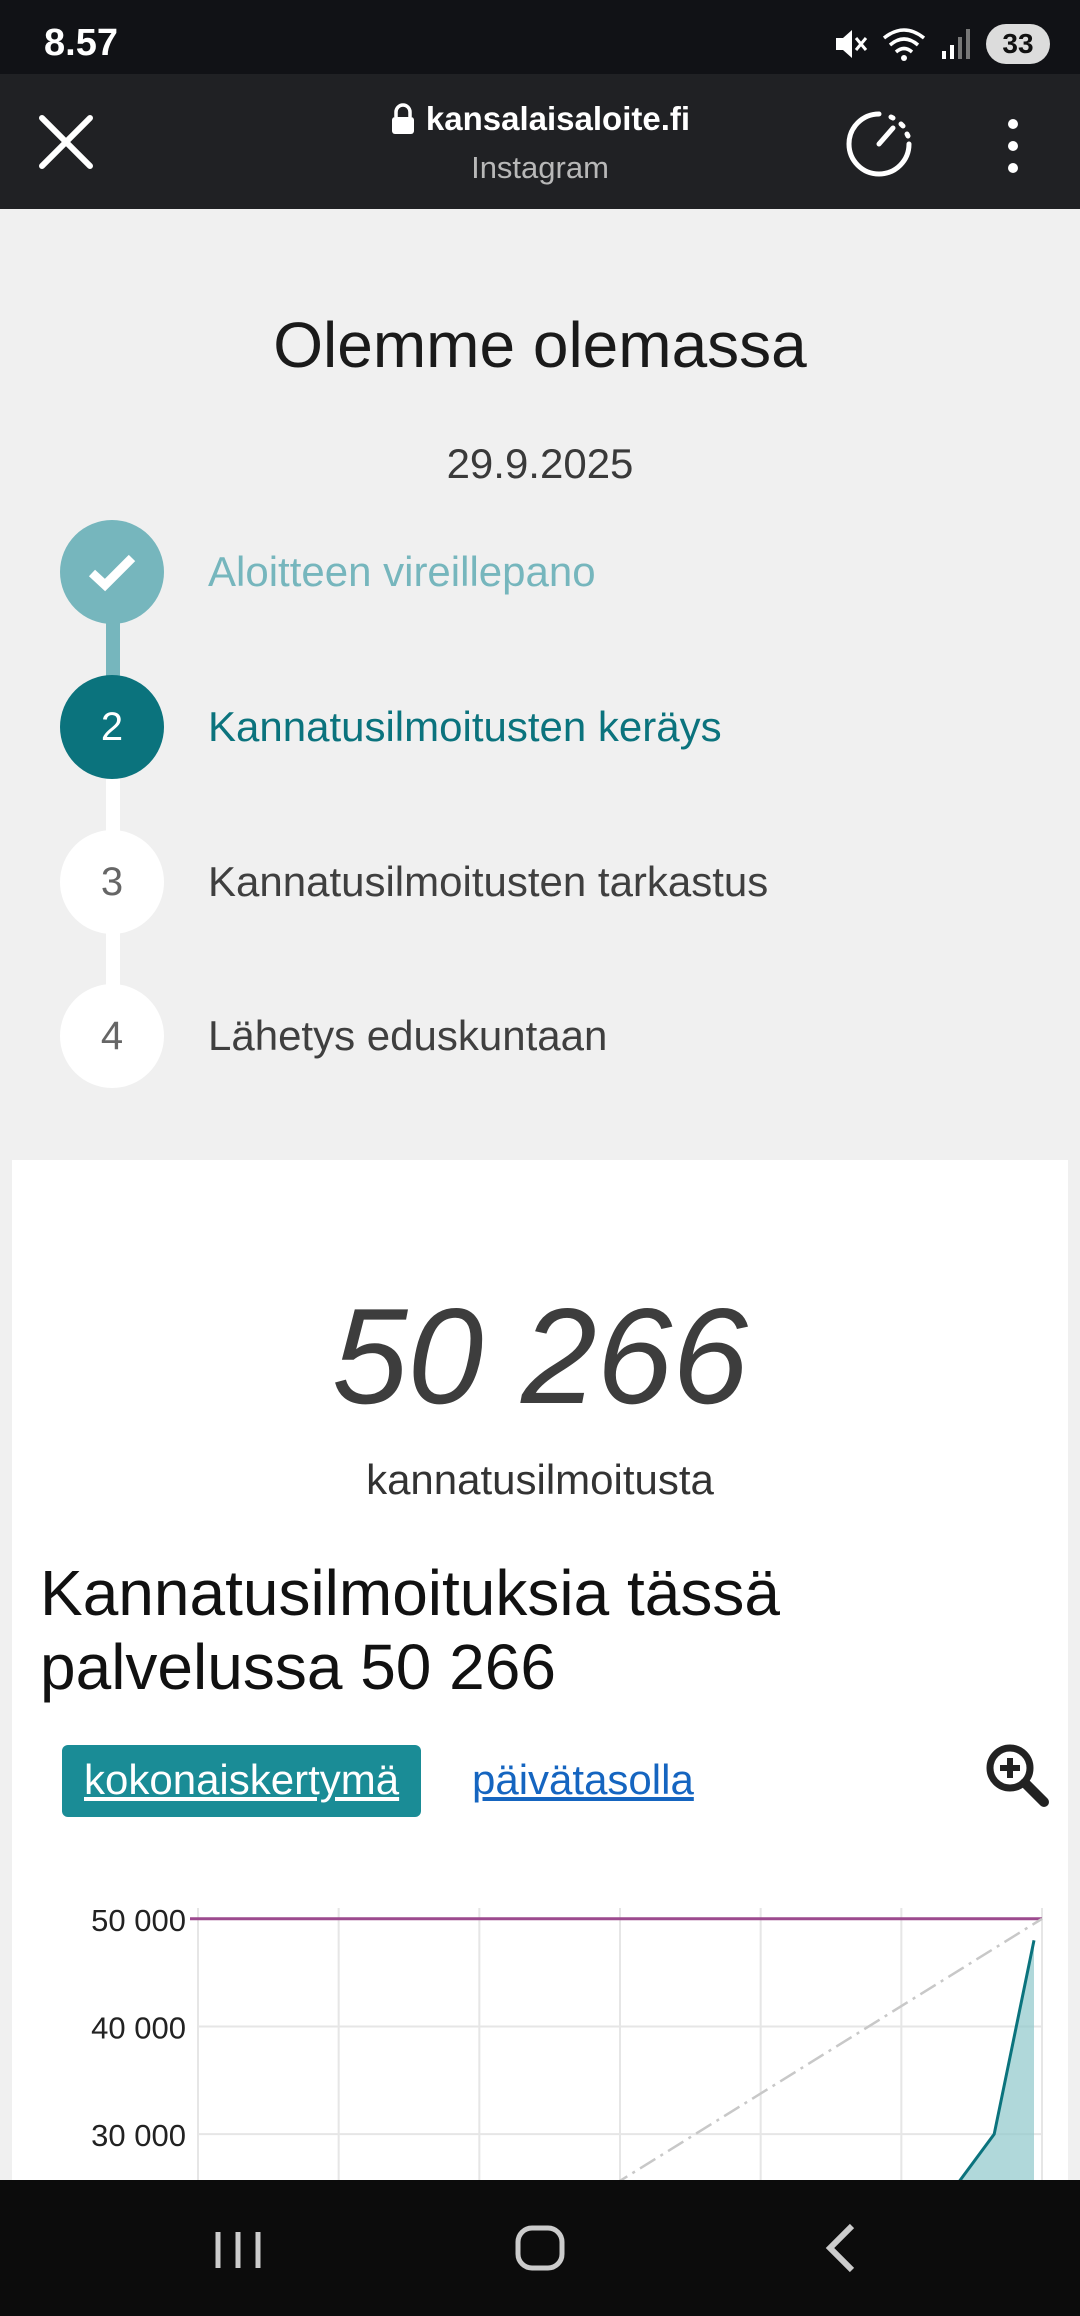 The width and height of the screenshot is (1080, 2316). Describe the element at coordinates (831, 2048) in the screenshot. I see `reference-line` at that location.